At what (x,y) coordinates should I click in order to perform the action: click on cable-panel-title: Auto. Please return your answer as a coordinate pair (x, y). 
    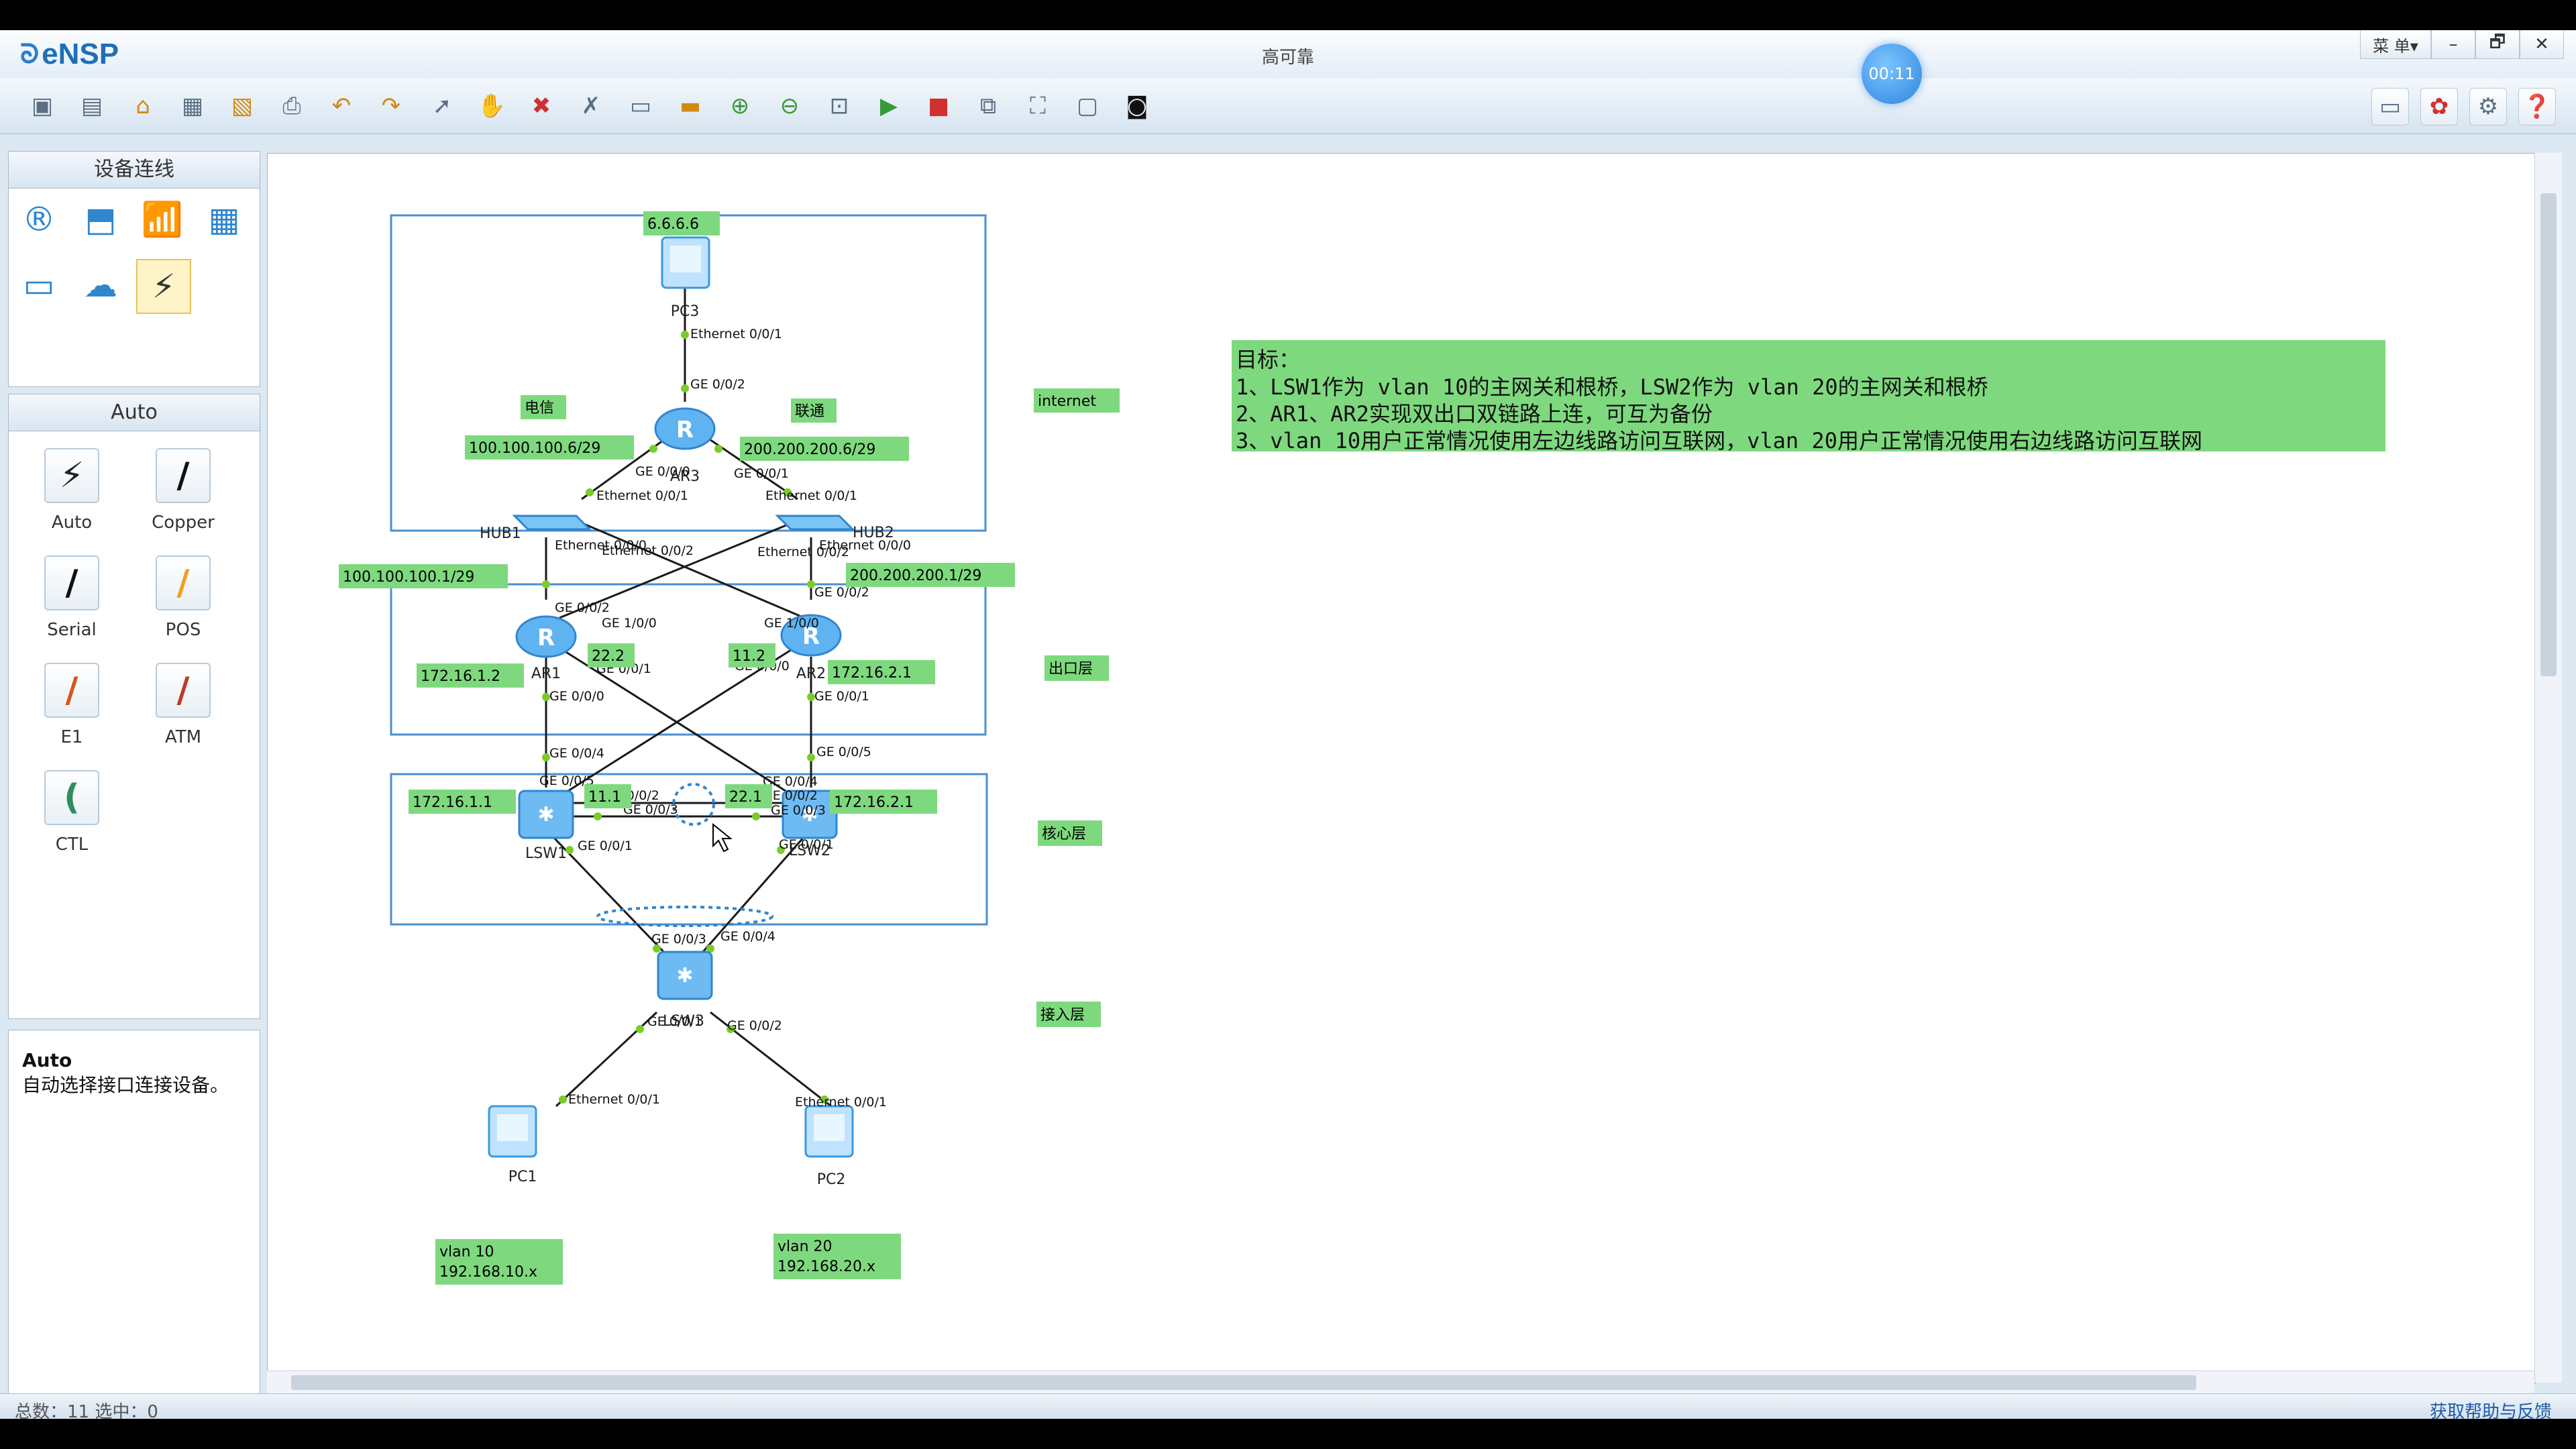
    Looking at the image, I should click on (134, 412).